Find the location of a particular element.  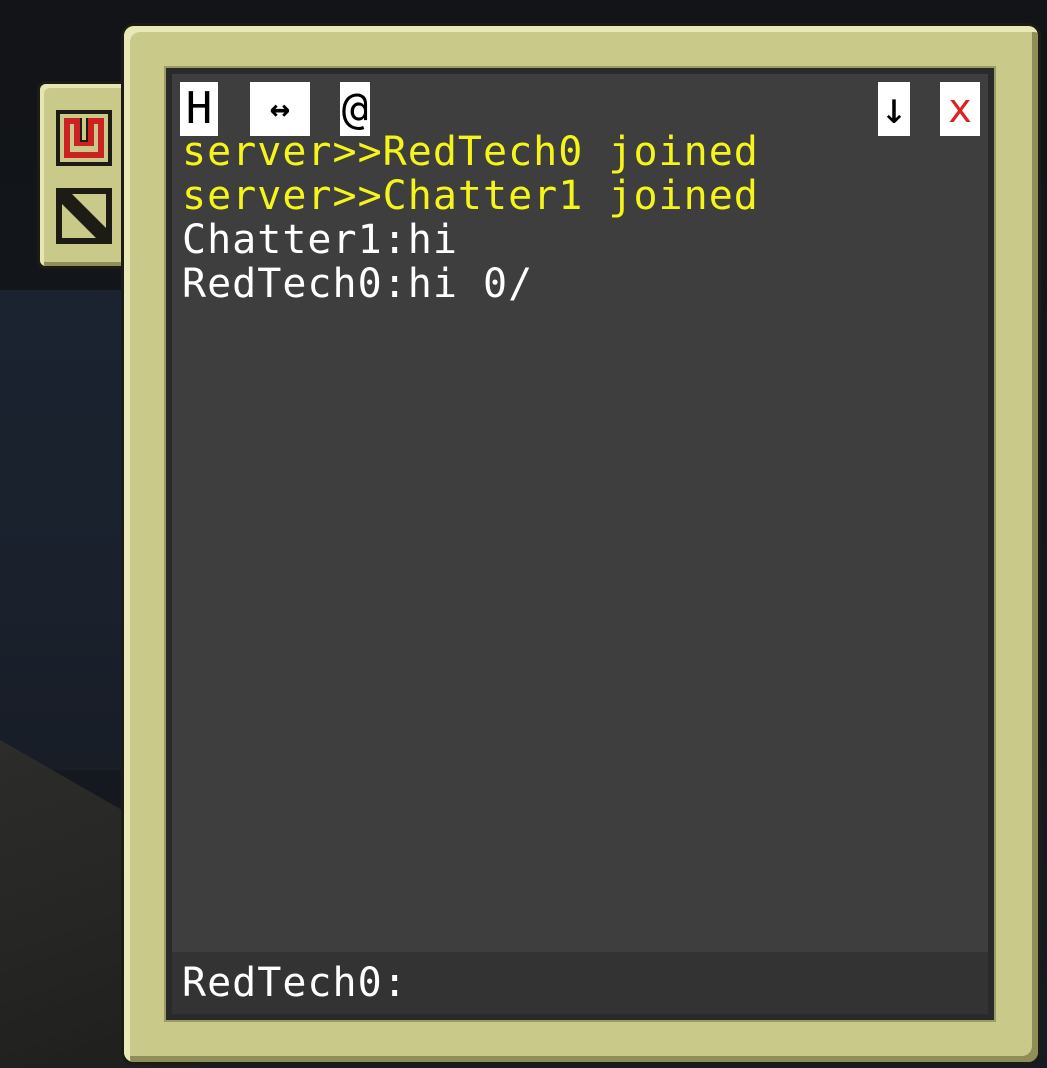

power-icon is located at coordinates (84, 138).